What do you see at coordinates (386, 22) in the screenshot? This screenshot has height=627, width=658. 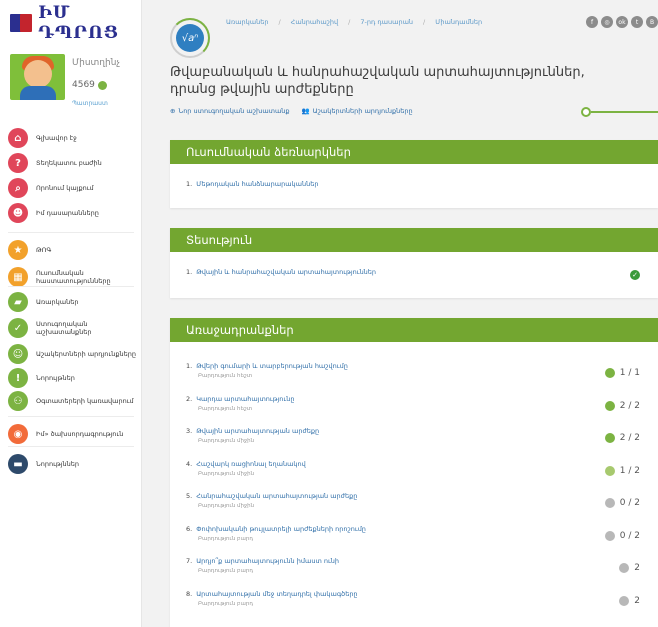 I see `breadcrumb-grade: 7-րդ դասարան` at bounding box center [386, 22].